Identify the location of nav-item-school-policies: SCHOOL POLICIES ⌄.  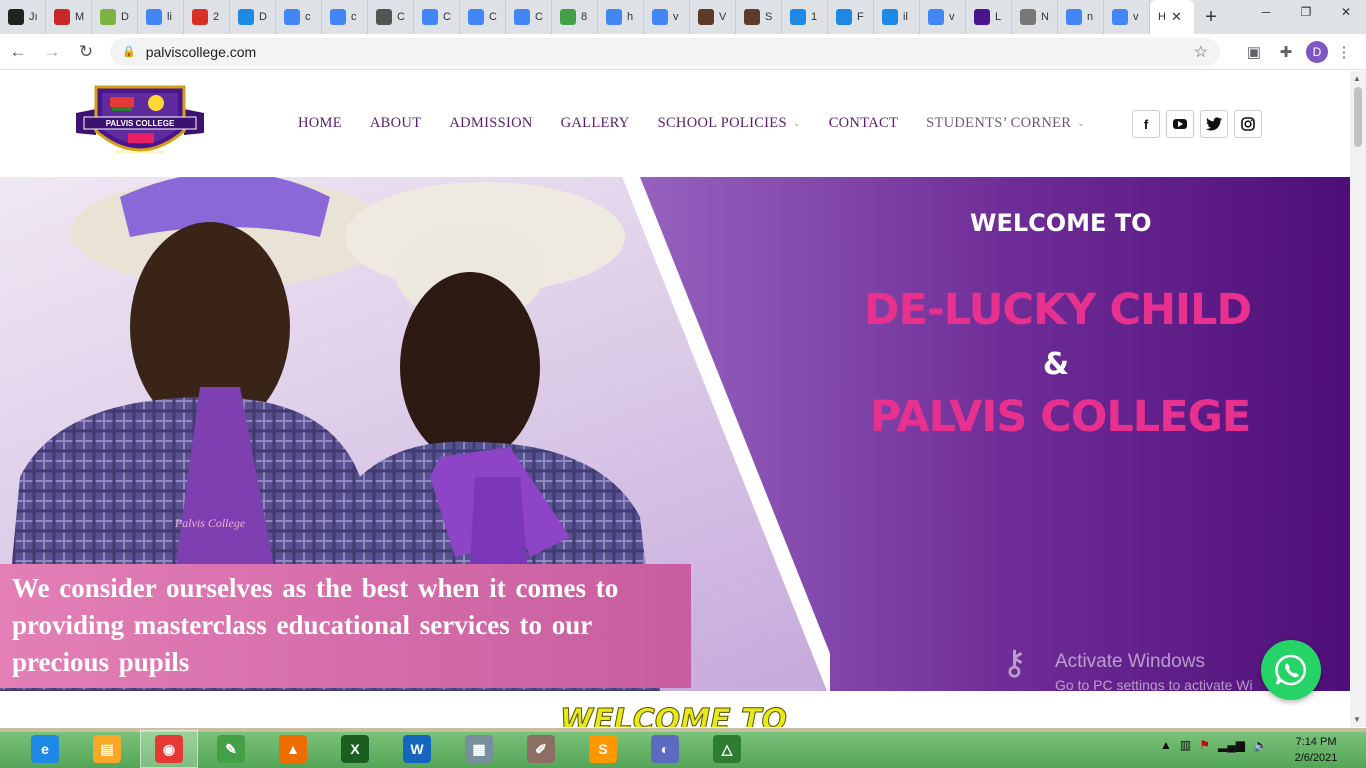
(729, 123).